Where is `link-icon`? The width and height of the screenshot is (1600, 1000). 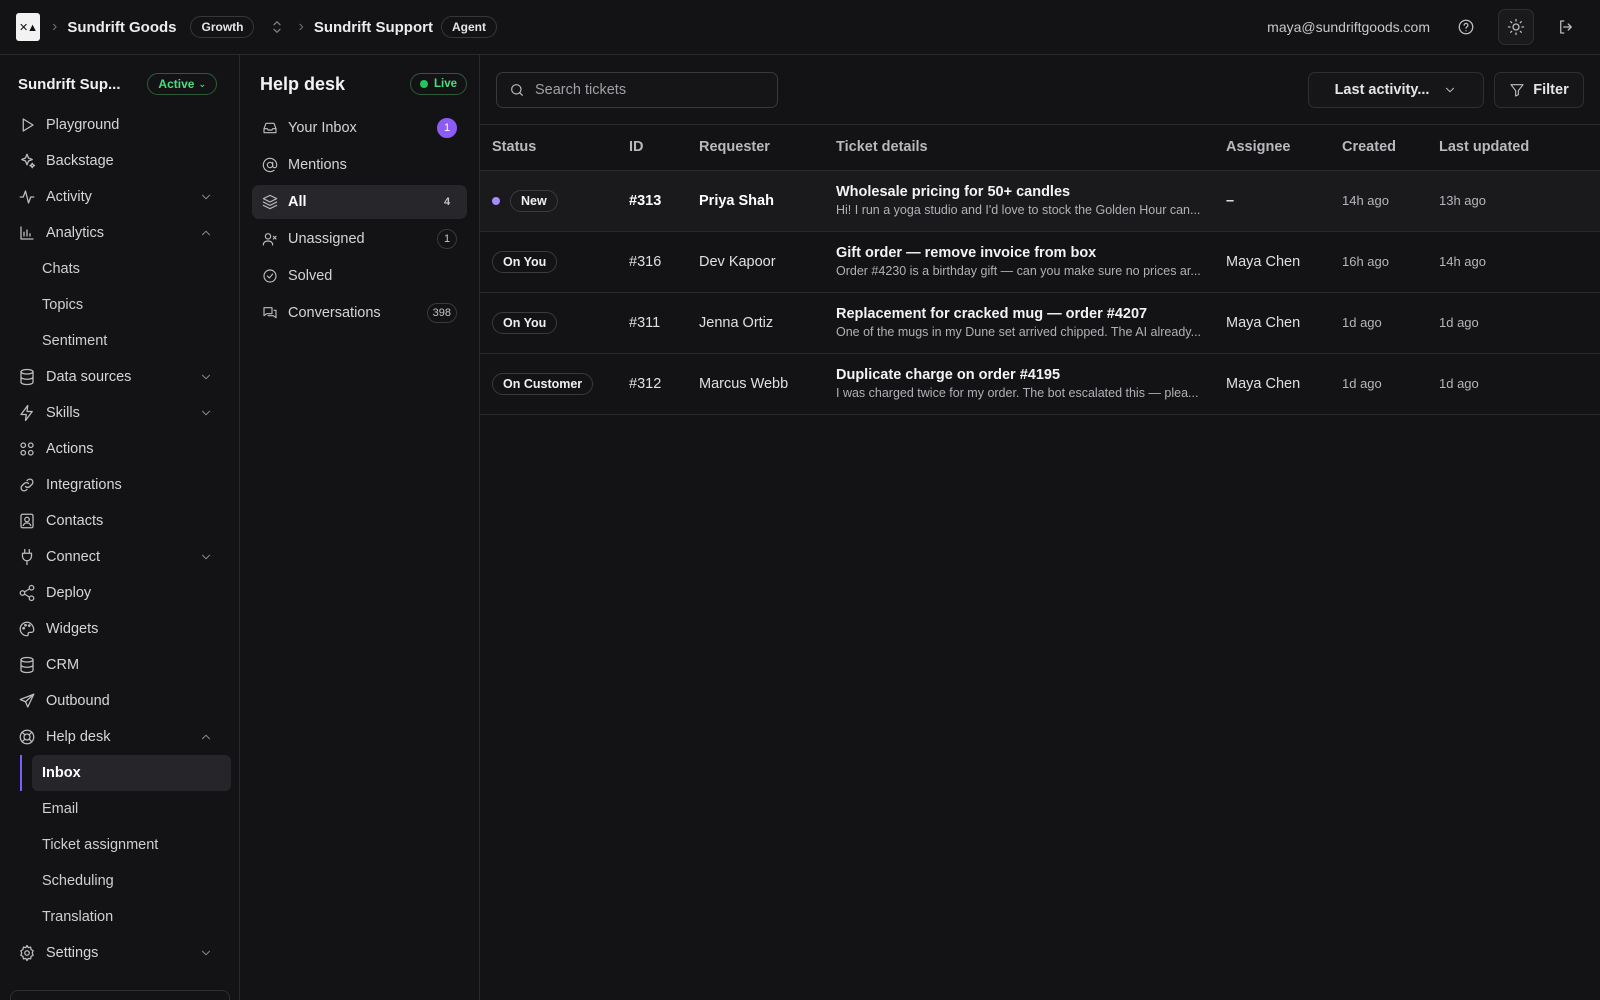 link-icon is located at coordinates (27, 485).